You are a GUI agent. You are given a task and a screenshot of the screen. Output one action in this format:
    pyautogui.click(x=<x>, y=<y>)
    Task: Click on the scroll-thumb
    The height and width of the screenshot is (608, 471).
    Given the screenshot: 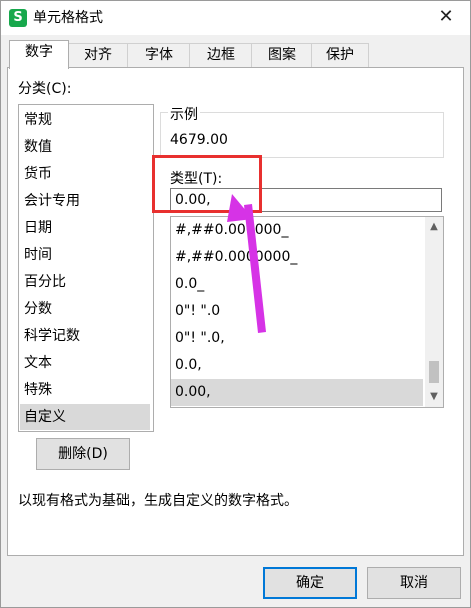 What is the action you would take?
    pyautogui.click(x=434, y=372)
    